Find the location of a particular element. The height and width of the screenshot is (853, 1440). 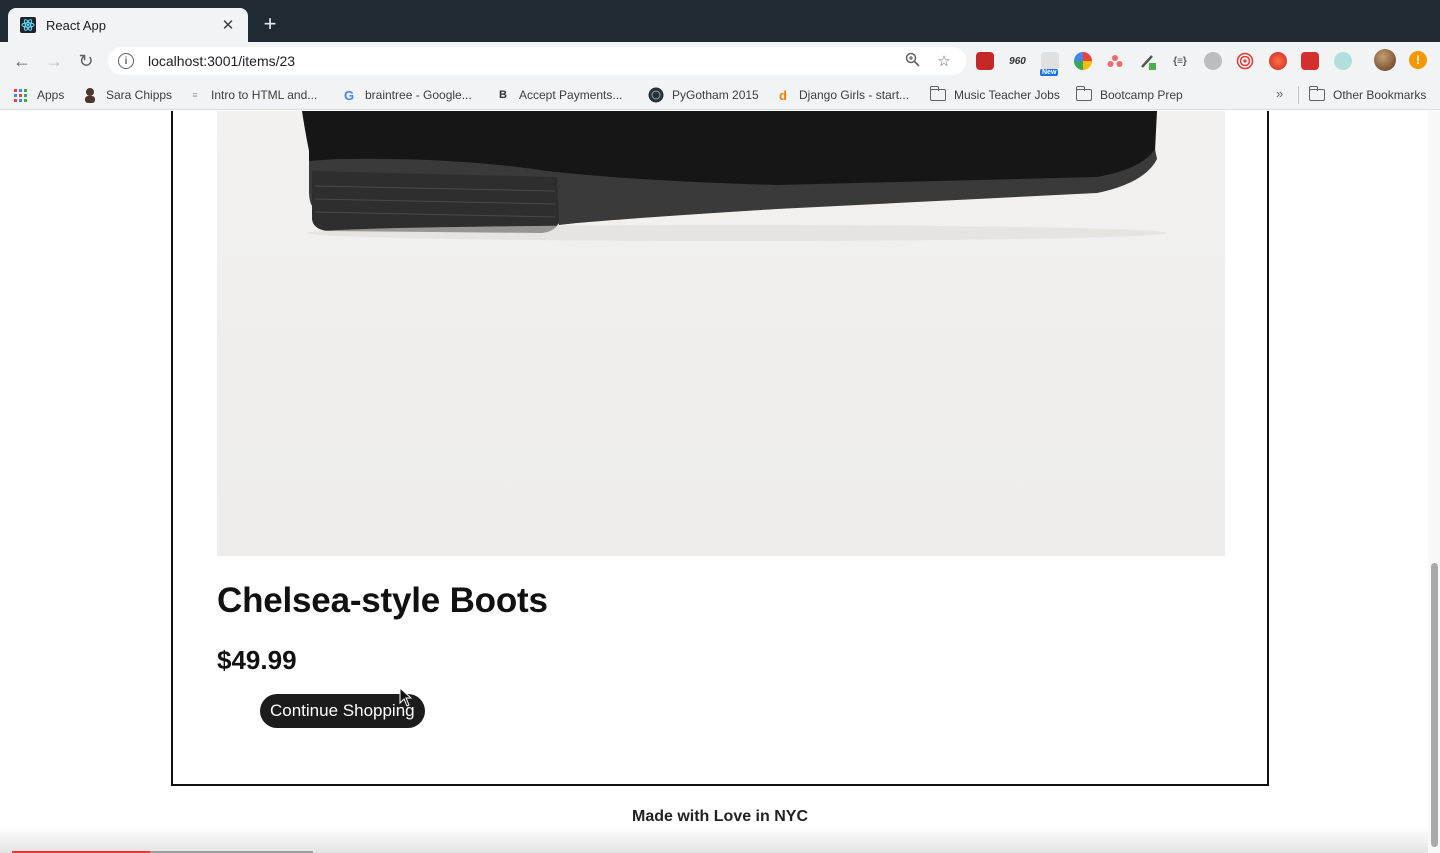

bookmark-other: Other Bookmarks is located at coordinates (1367, 94).